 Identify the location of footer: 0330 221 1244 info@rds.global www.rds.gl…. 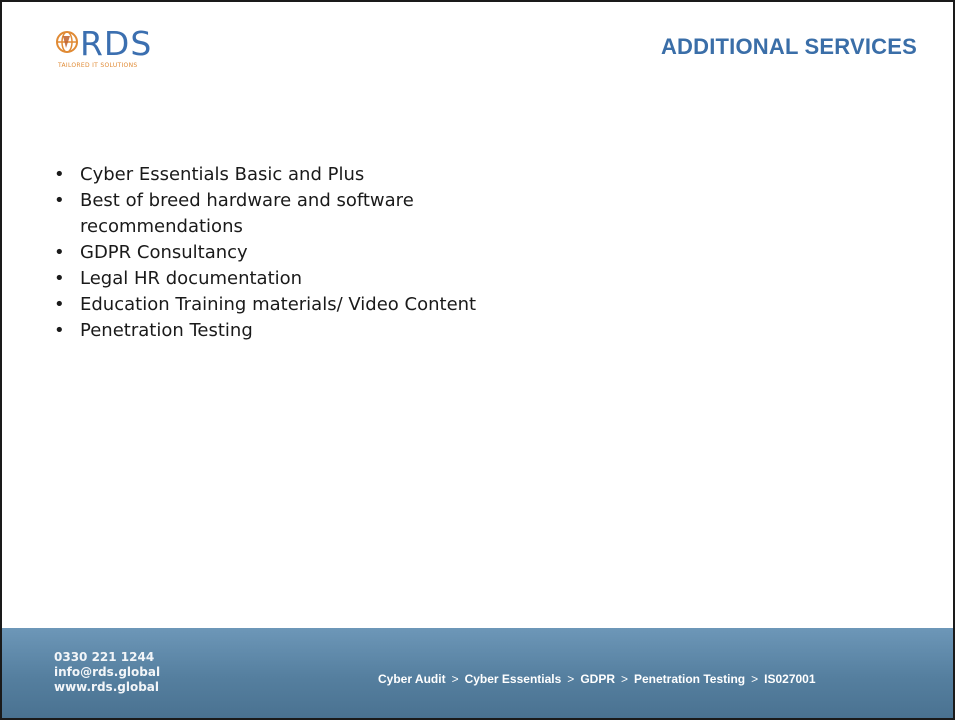
(477, 673).